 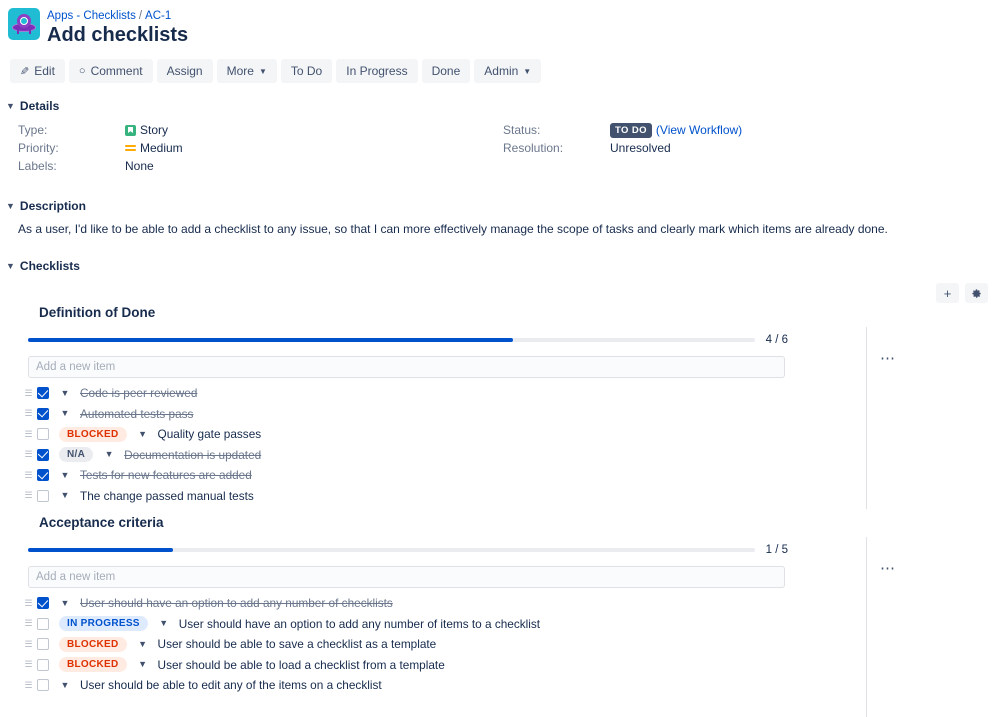 I want to click on checklist-settings-button, so click(x=976, y=293).